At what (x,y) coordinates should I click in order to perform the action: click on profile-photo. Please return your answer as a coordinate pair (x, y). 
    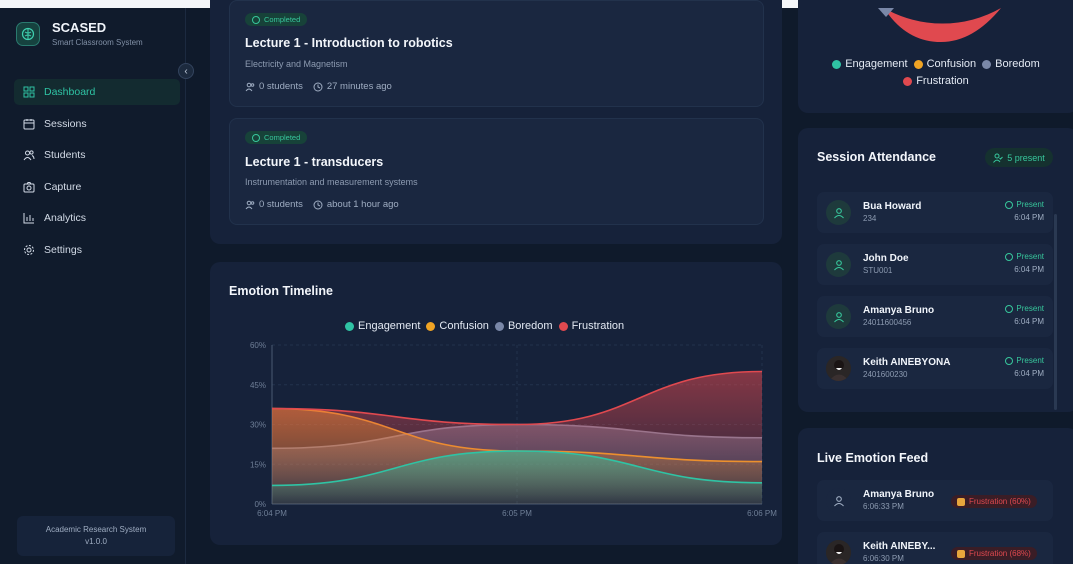
    Looking at the image, I should click on (838, 368).